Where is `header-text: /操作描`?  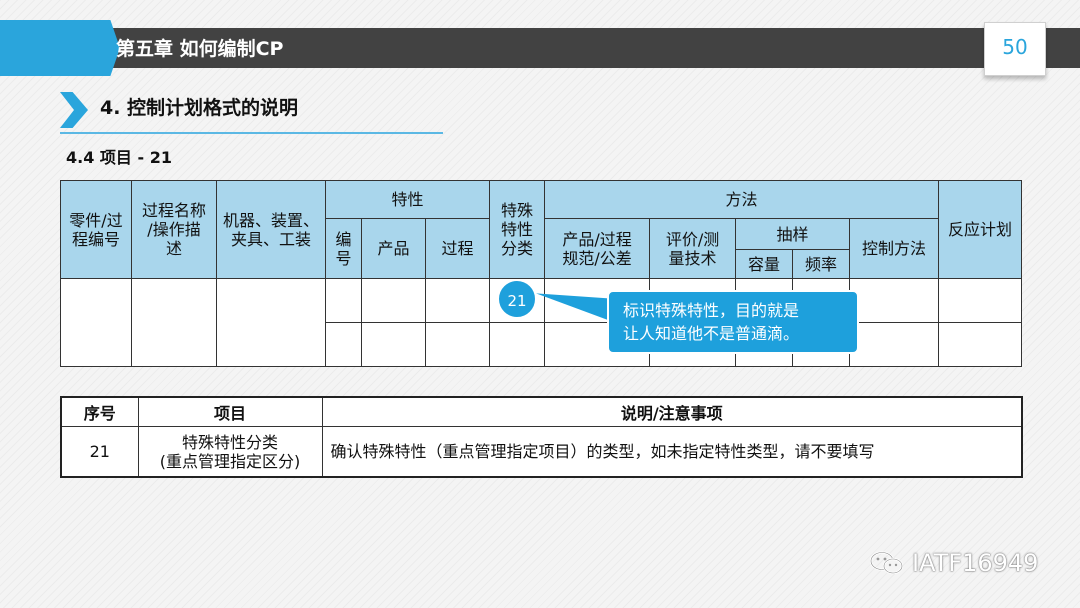 header-text: /操作描 is located at coordinates (174, 229).